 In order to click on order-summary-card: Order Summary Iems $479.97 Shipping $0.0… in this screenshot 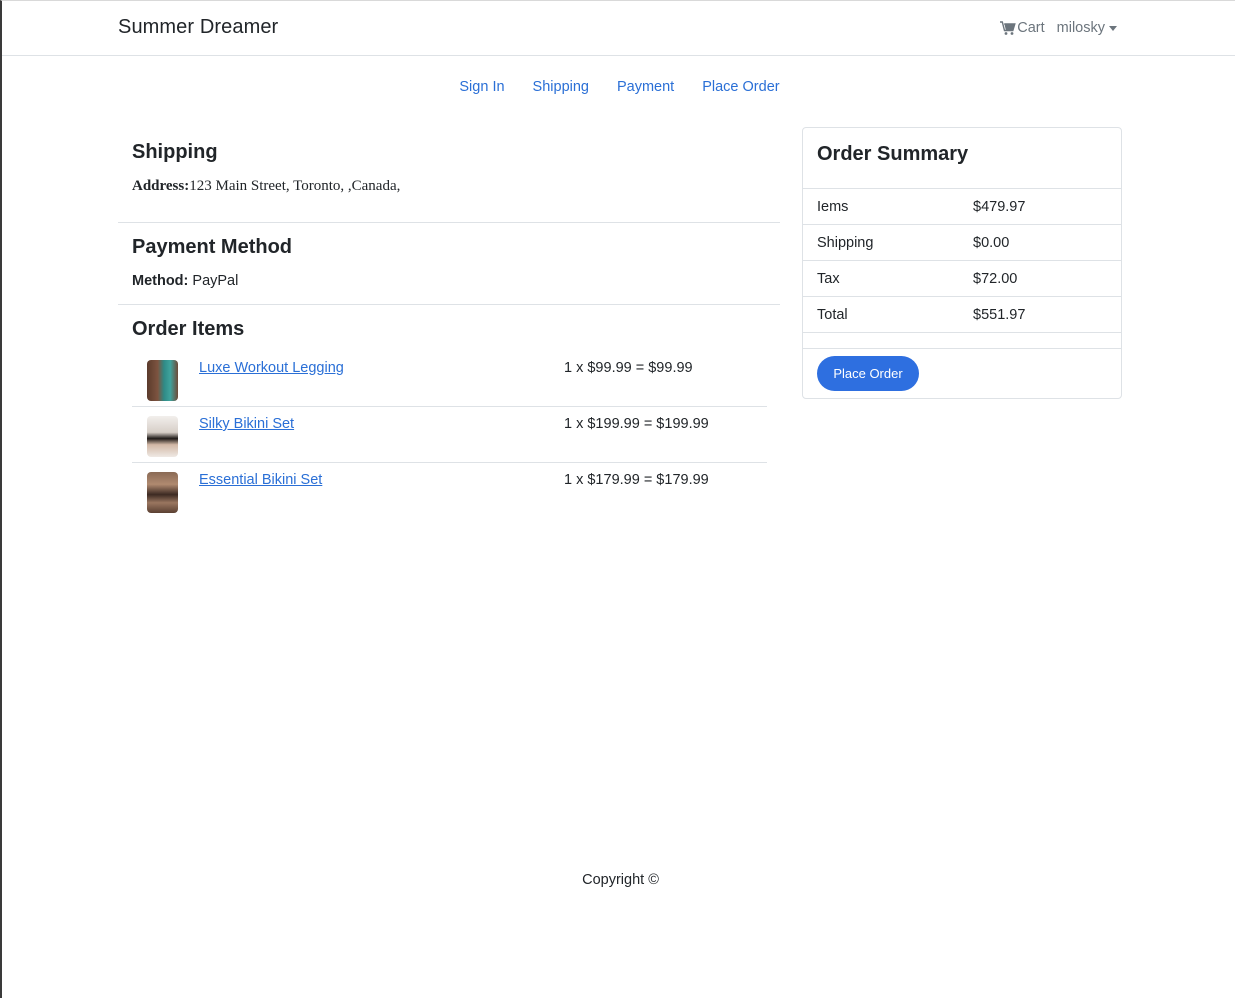, I will do `click(962, 263)`.